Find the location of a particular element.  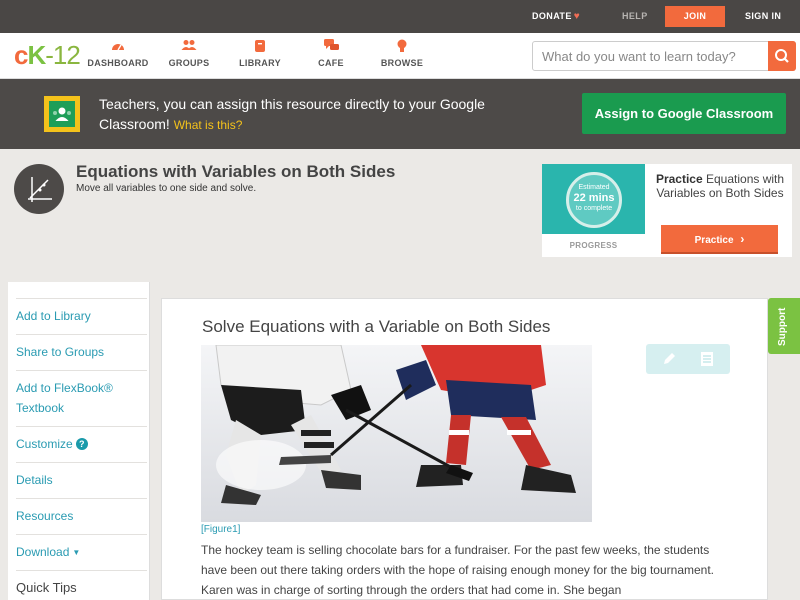

practice-button-label: Practice is located at coordinates (714, 240).